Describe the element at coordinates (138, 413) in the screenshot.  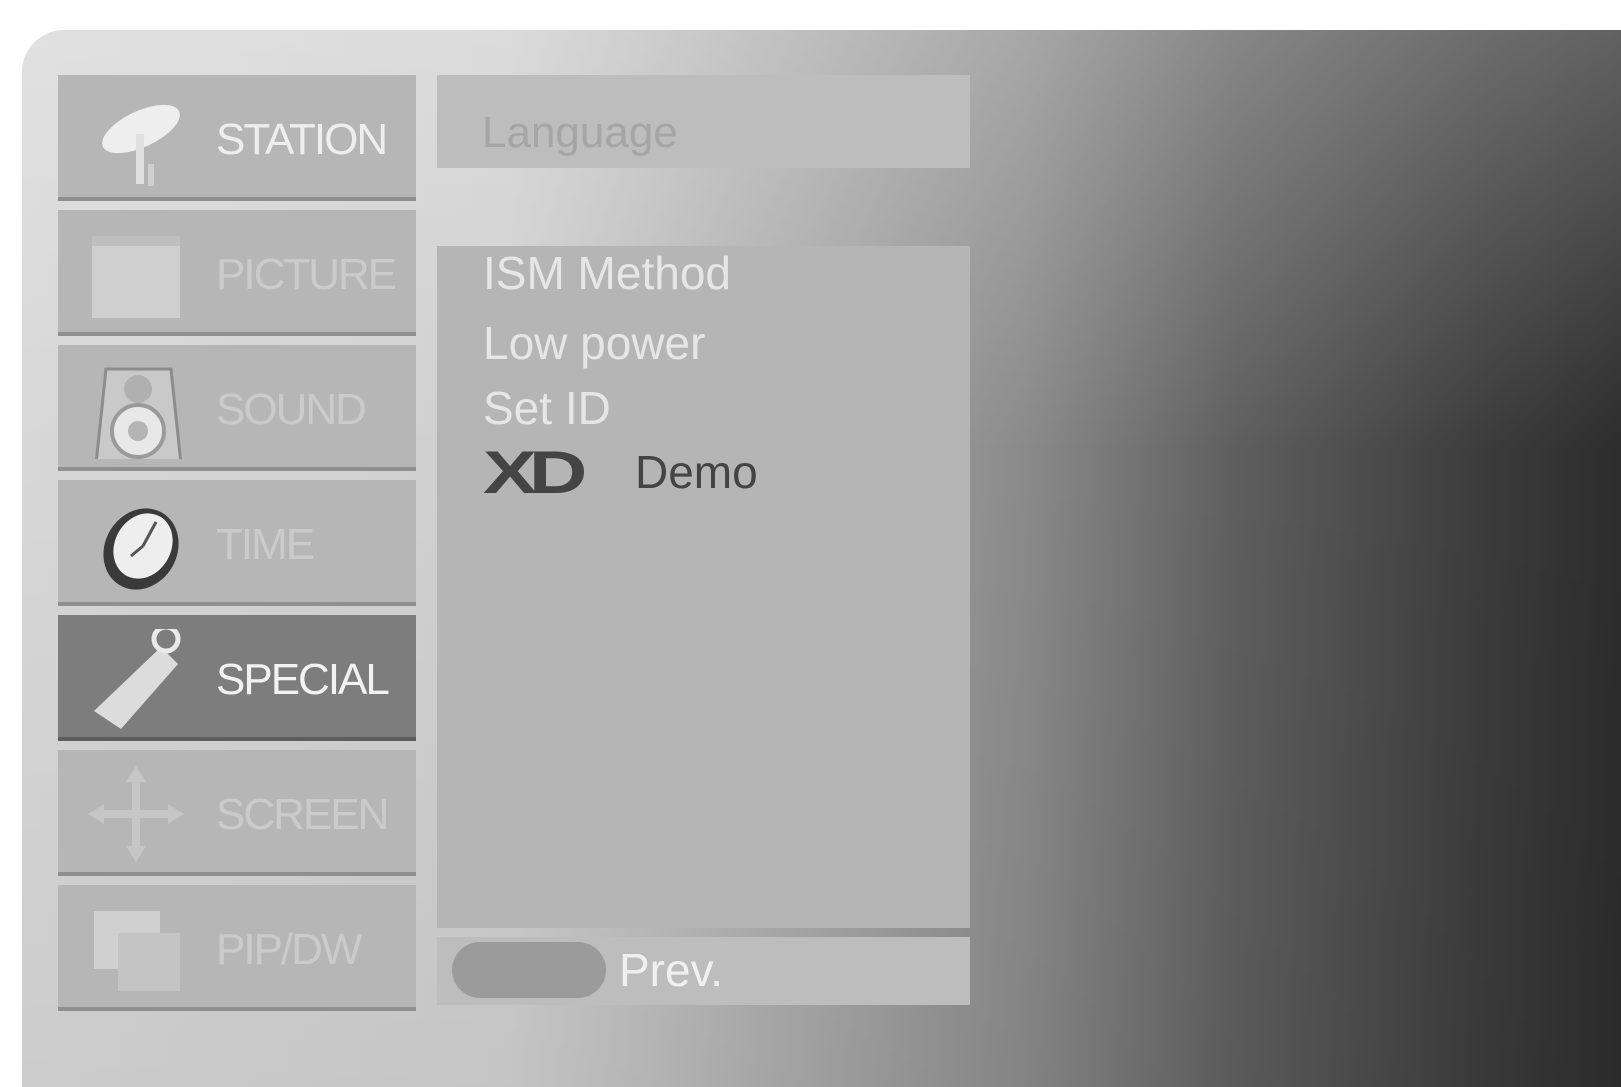
I see `speaker-icon` at that location.